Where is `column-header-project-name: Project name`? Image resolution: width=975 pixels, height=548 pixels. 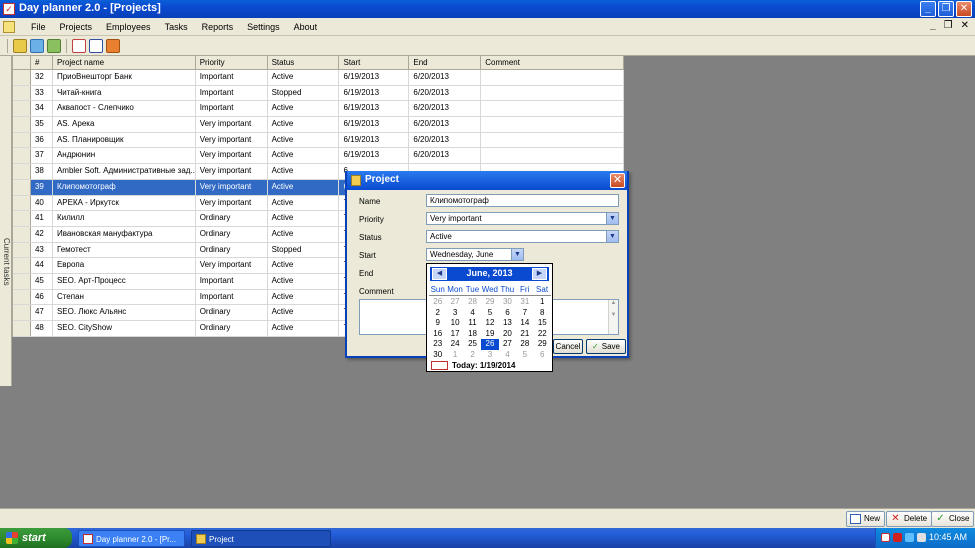
column-header-project-name: Project name is located at coordinates (124, 62).